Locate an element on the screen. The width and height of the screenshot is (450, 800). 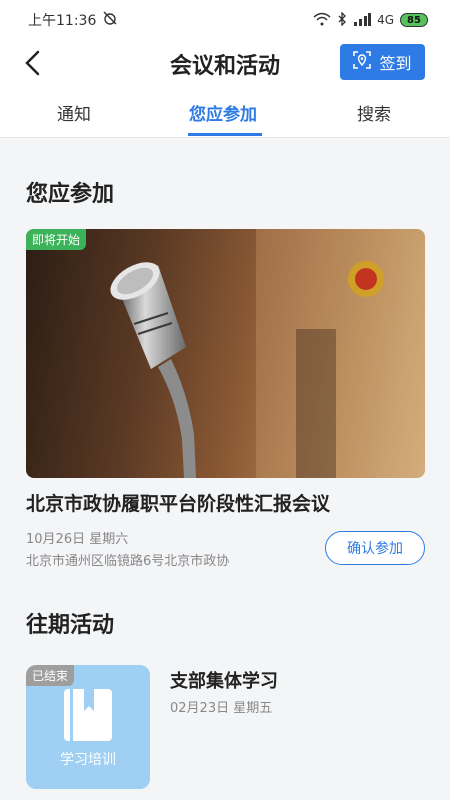
tab-should-attend: 您应参加 is located at coordinates (223, 112).